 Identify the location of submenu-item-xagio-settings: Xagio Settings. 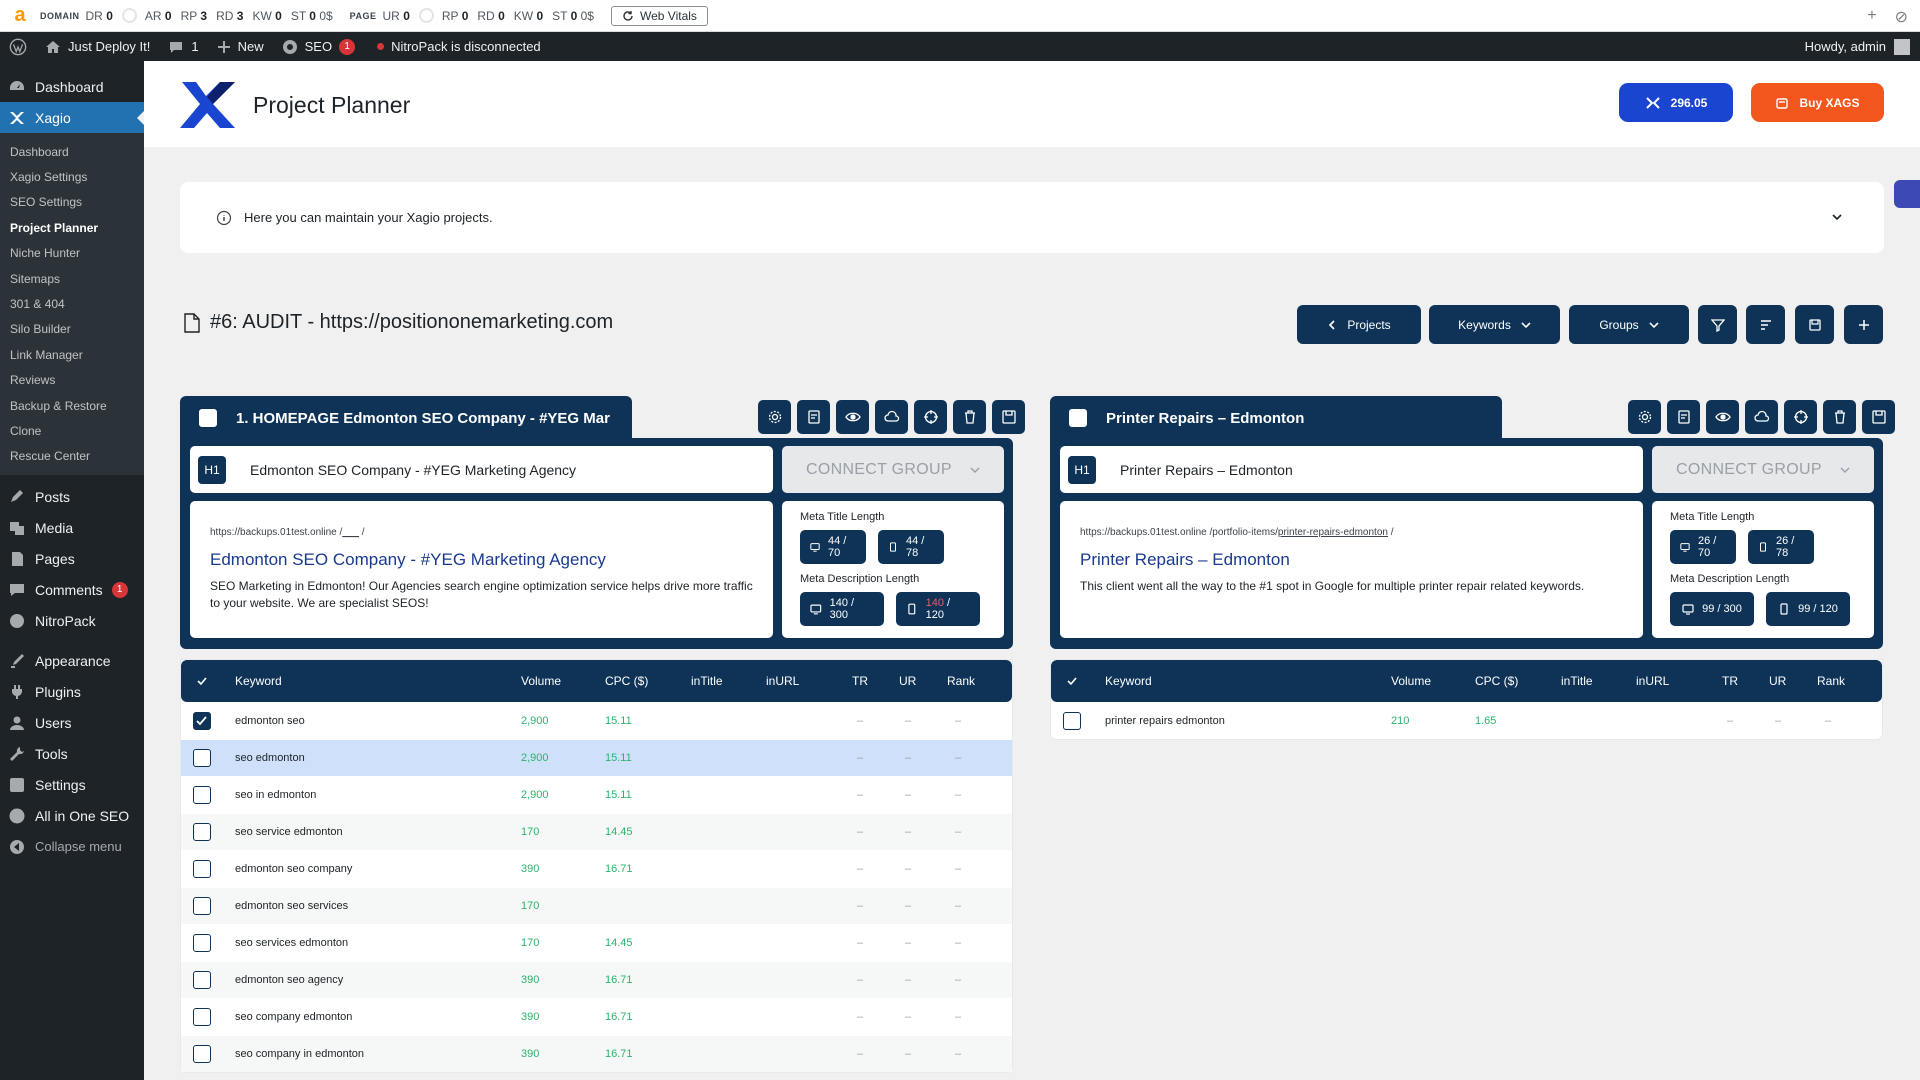
(72, 176).